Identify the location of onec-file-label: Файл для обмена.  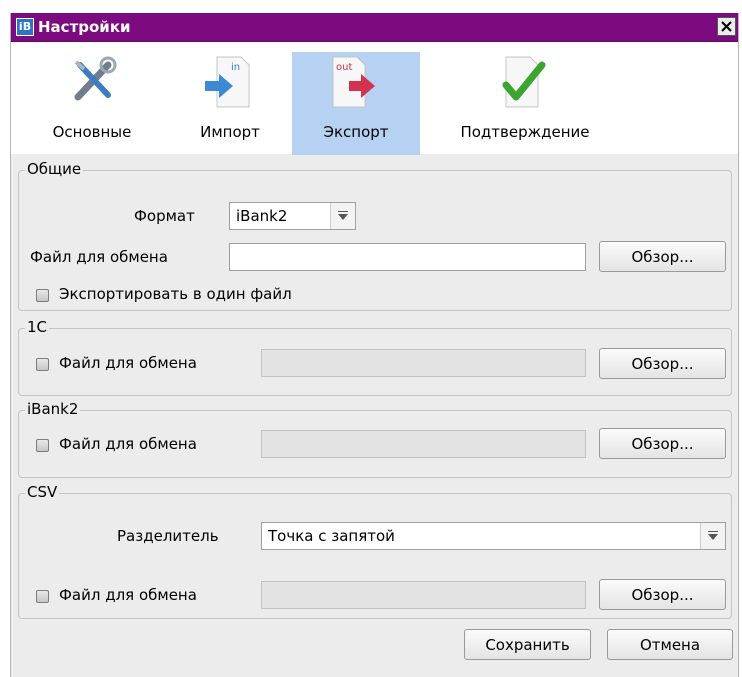
(128, 363).